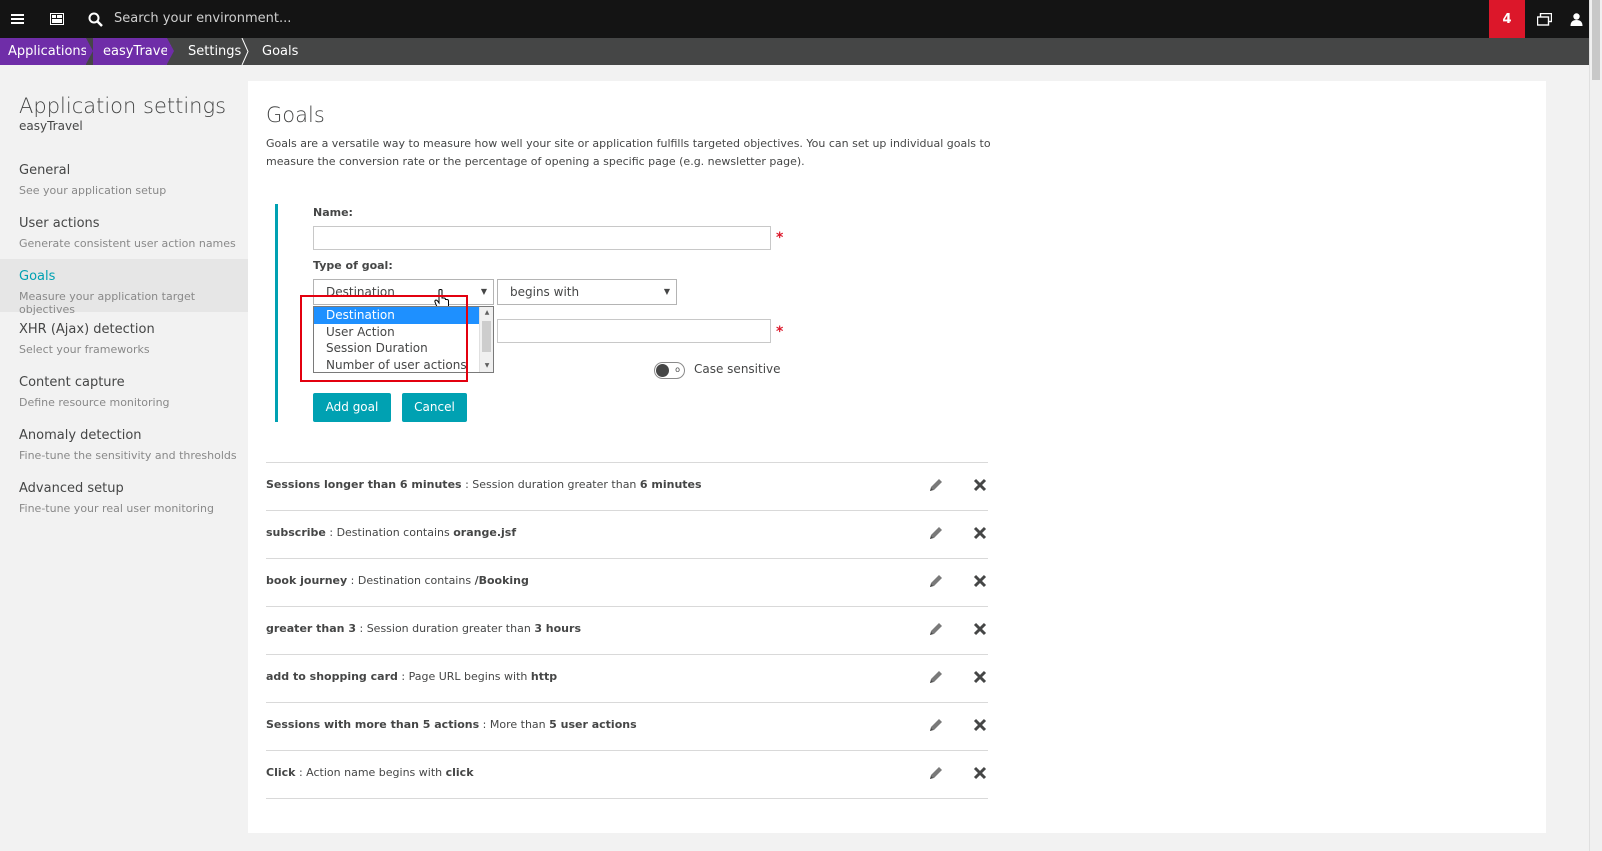 The width and height of the screenshot is (1602, 851). Describe the element at coordinates (95, 19) in the screenshot. I see `search-icon` at that location.